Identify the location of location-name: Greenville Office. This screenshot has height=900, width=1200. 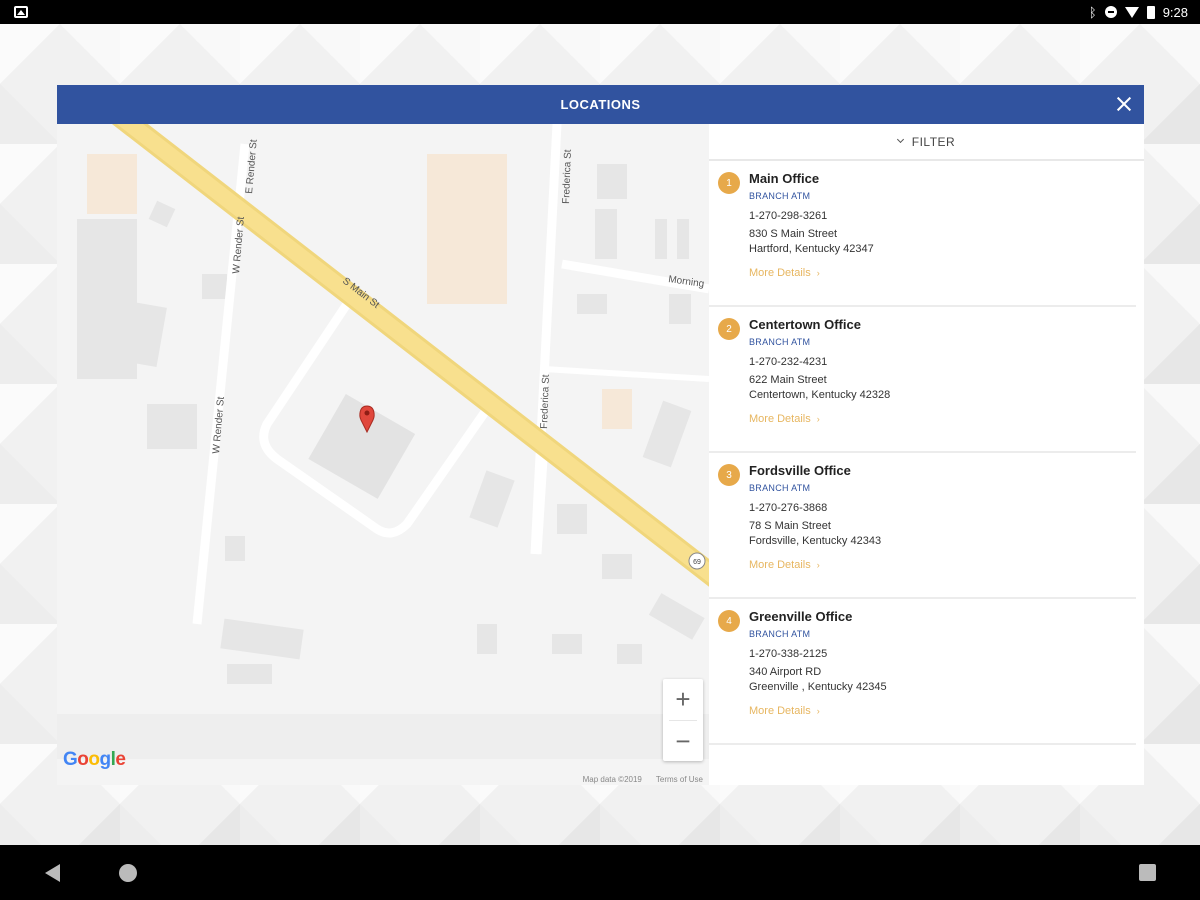
(801, 616).